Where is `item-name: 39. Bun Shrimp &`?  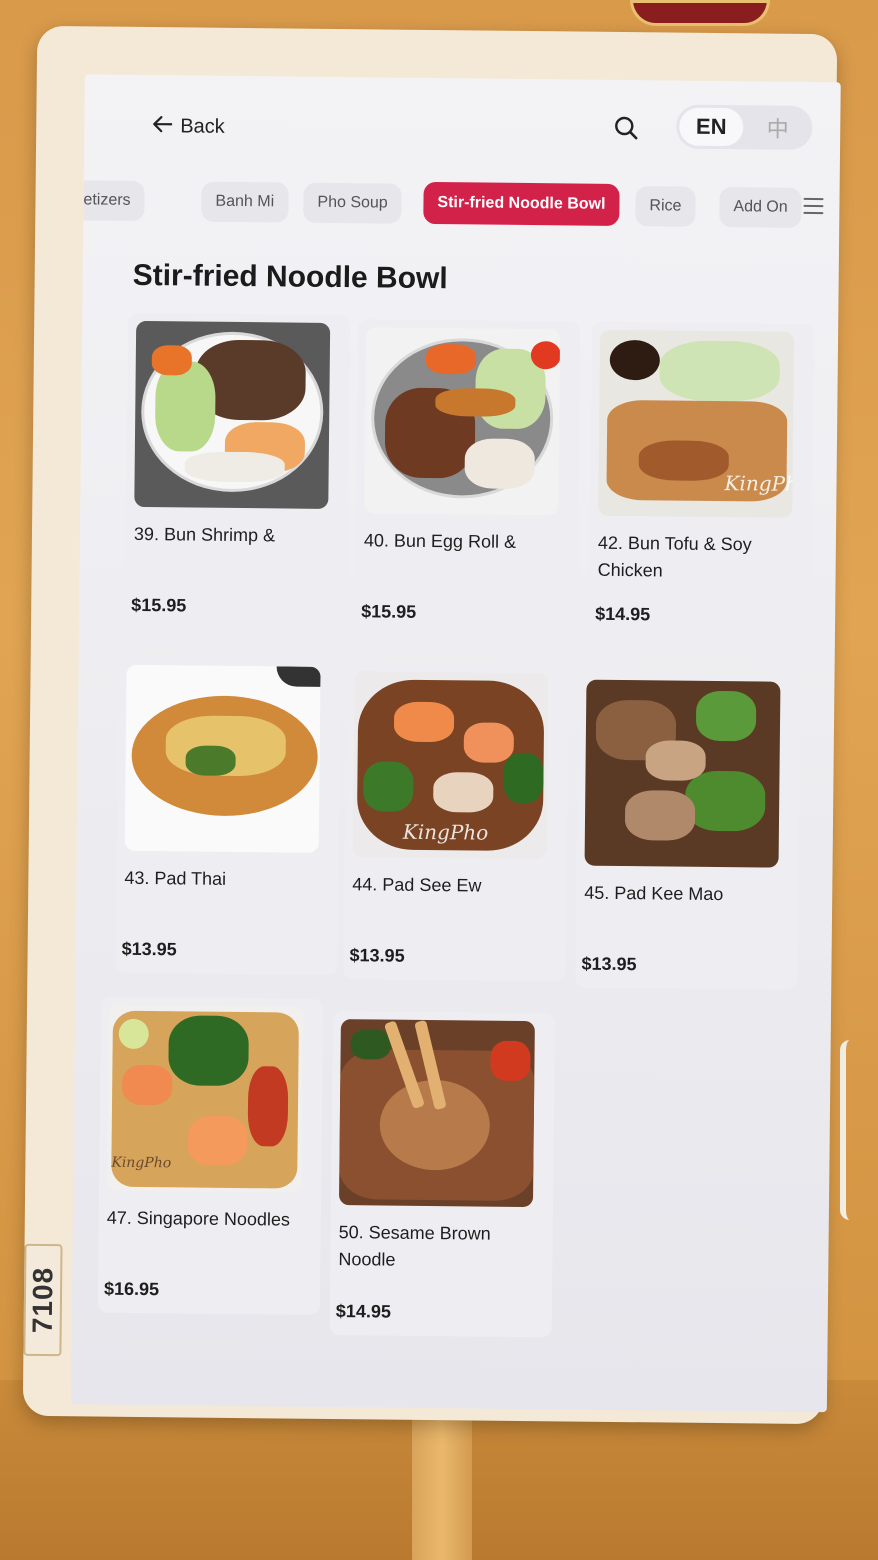
item-name: 39. Bun Shrimp & is located at coordinates (204, 534).